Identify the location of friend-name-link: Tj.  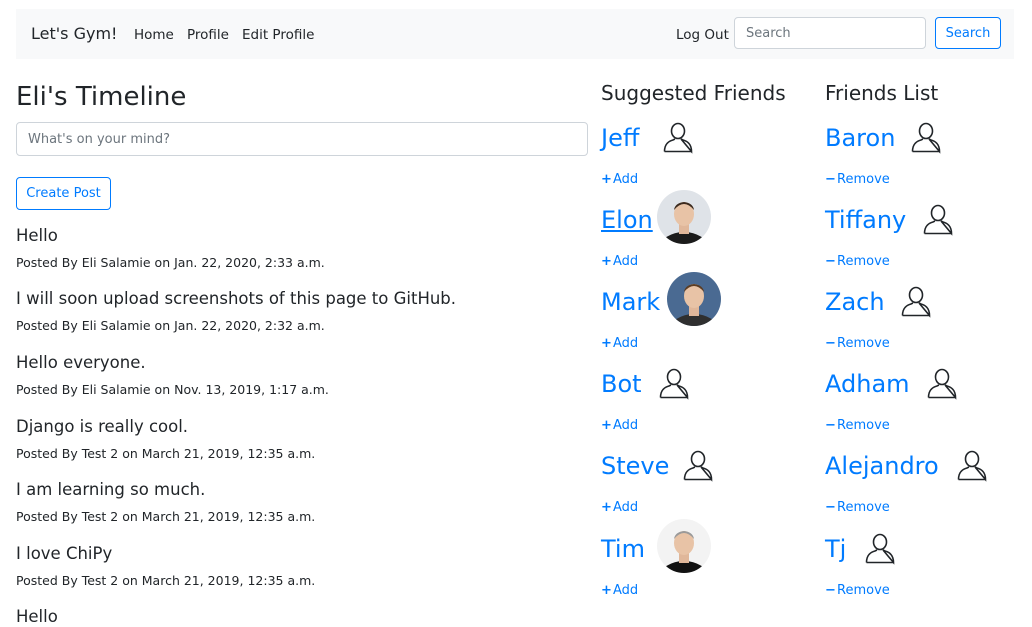
(835, 549).